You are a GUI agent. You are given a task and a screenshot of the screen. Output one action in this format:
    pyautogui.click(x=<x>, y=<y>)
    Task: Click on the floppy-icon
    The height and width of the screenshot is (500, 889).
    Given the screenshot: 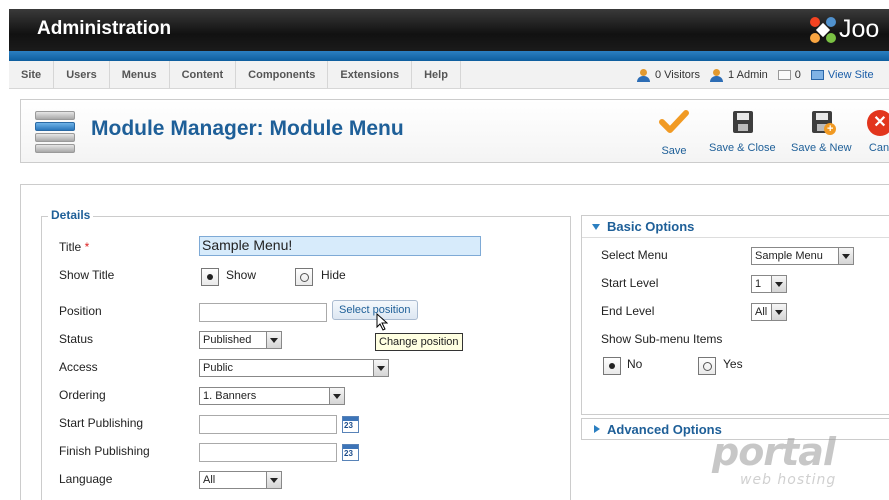 What is the action you would take?
    pyautogui.click(x=742, y=122)
    